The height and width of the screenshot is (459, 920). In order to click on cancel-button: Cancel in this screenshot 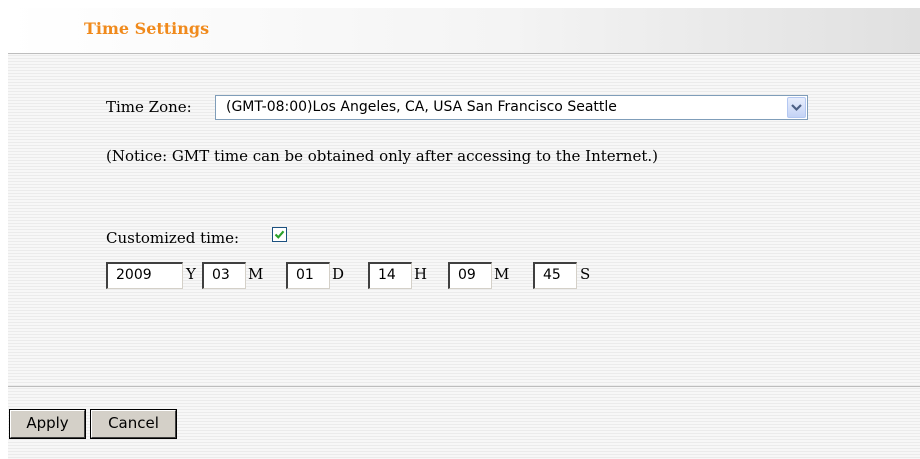, I will do `click(133, 424)`.